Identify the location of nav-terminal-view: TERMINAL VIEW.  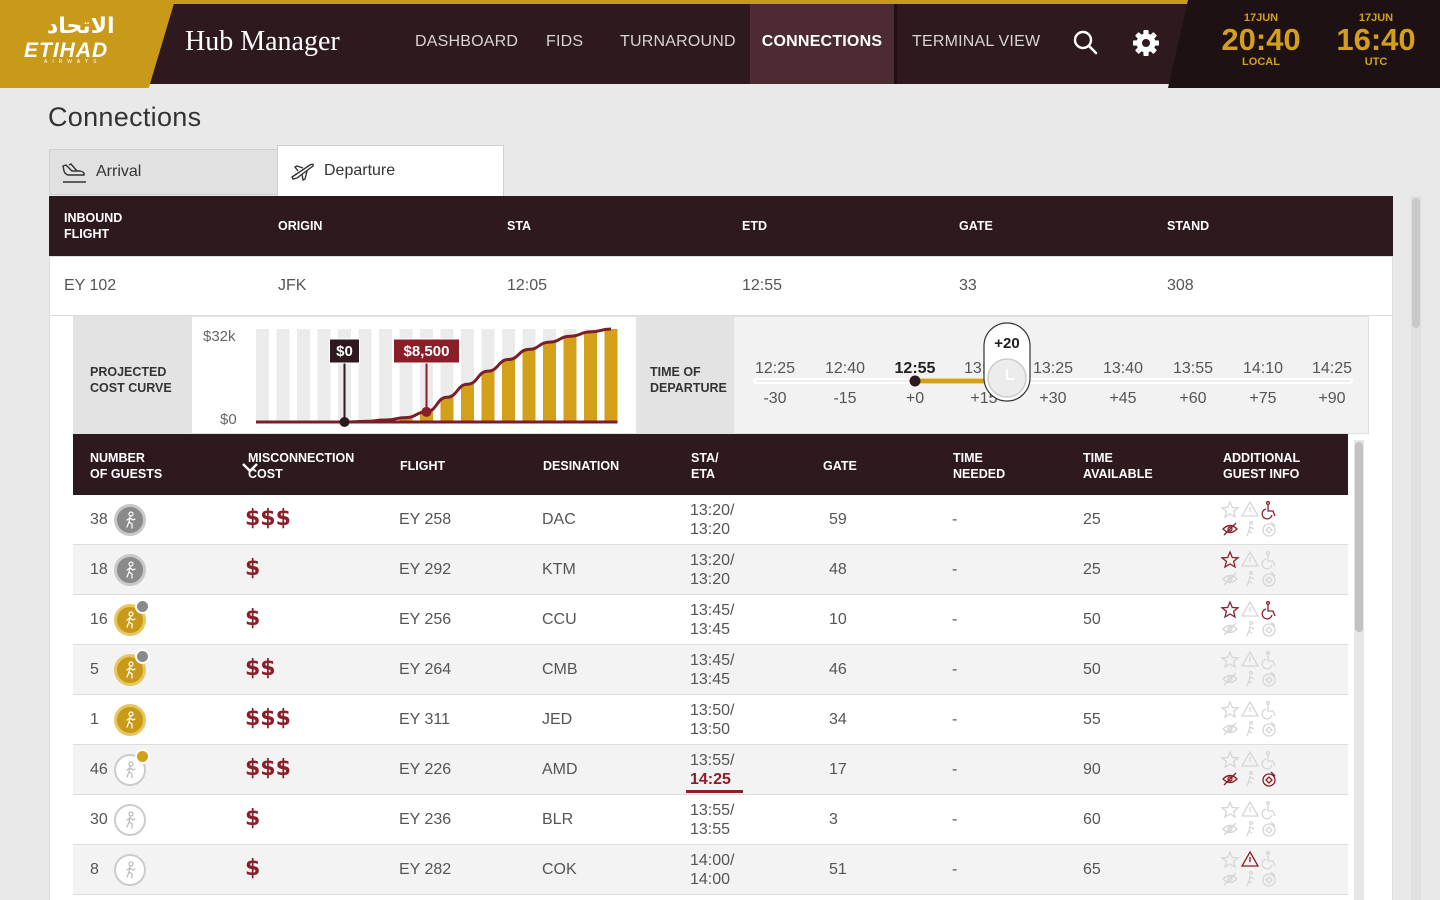
(976, 44).